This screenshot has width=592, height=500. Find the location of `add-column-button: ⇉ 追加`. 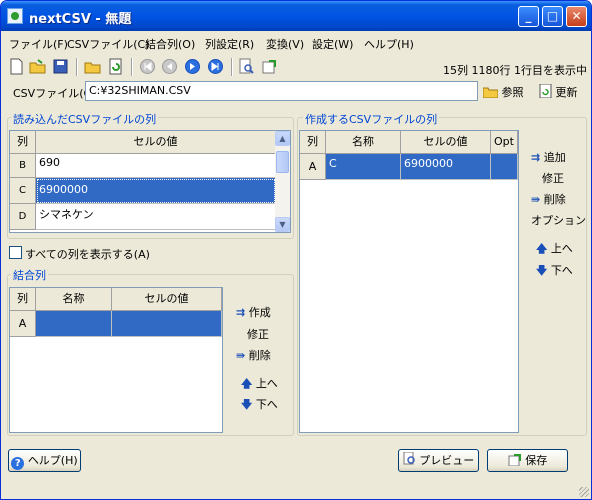

add-column-button: ⇉ 追加 is located at coordinates (548, 157).